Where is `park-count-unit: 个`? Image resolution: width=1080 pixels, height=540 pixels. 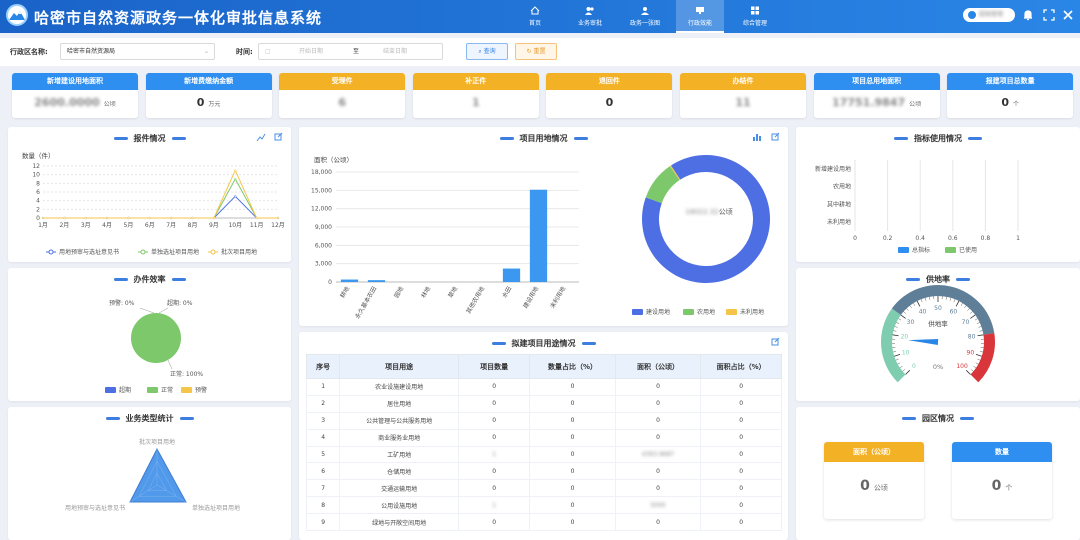 park-count-unit: 个 is located at coordinates (1009, 488).